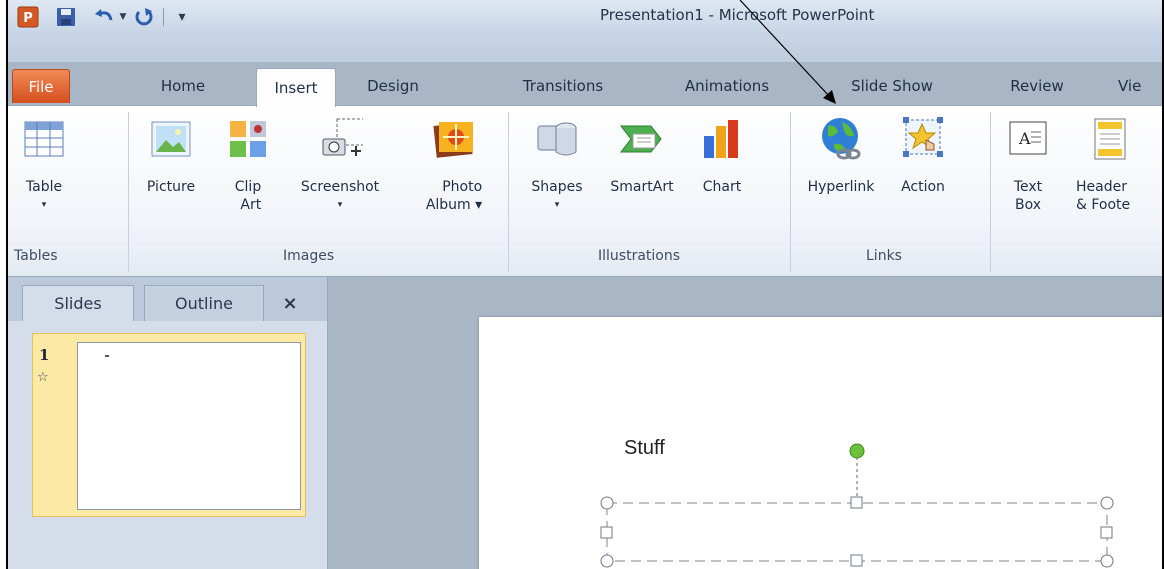 This screenshot has width=1164, height=569. Describe the element at coordinates (857, 451) in the screenshot. I see `rotation-handle` at that location.